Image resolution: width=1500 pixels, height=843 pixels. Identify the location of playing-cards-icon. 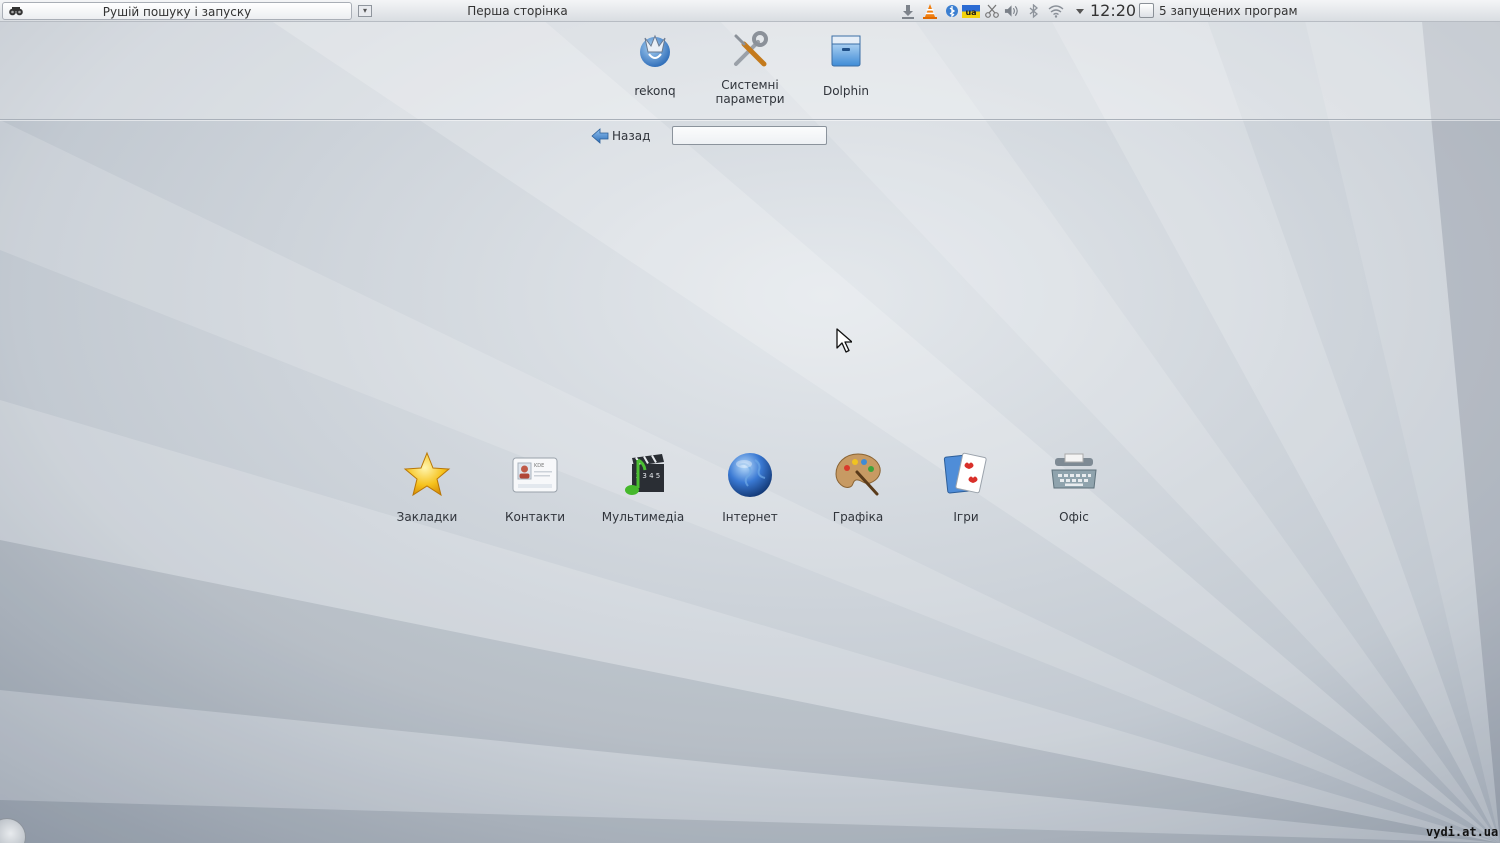
(965, 473).